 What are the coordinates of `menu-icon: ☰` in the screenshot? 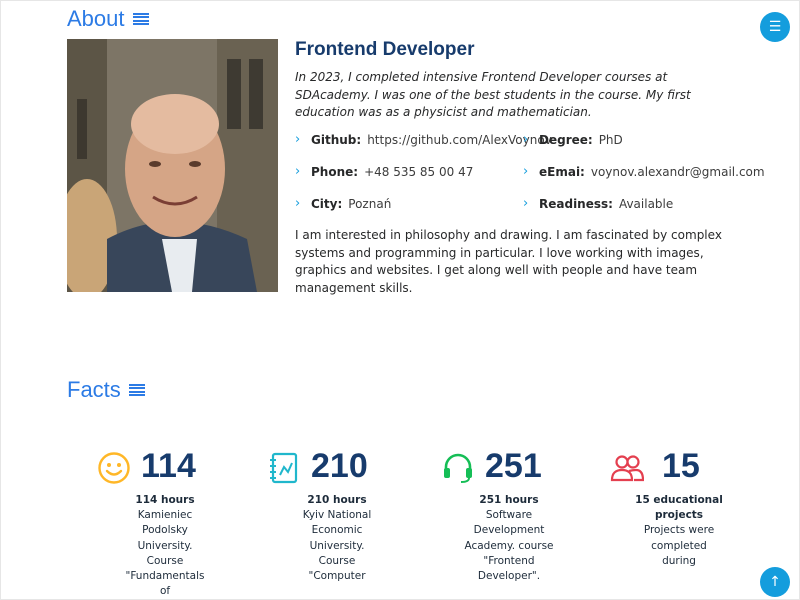 It's located at (775, 27).